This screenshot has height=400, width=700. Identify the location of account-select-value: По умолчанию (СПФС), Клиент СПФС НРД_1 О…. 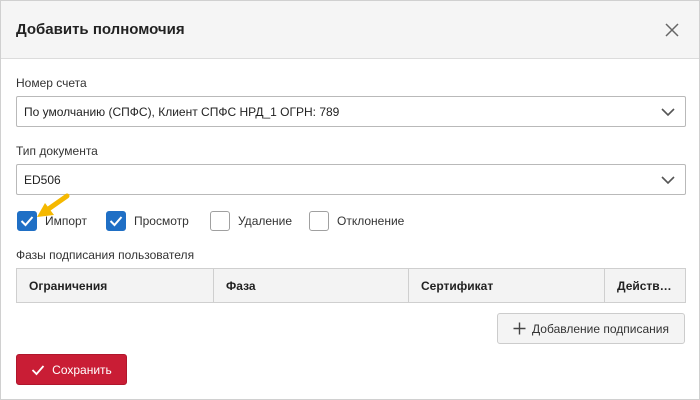
(182, 112).